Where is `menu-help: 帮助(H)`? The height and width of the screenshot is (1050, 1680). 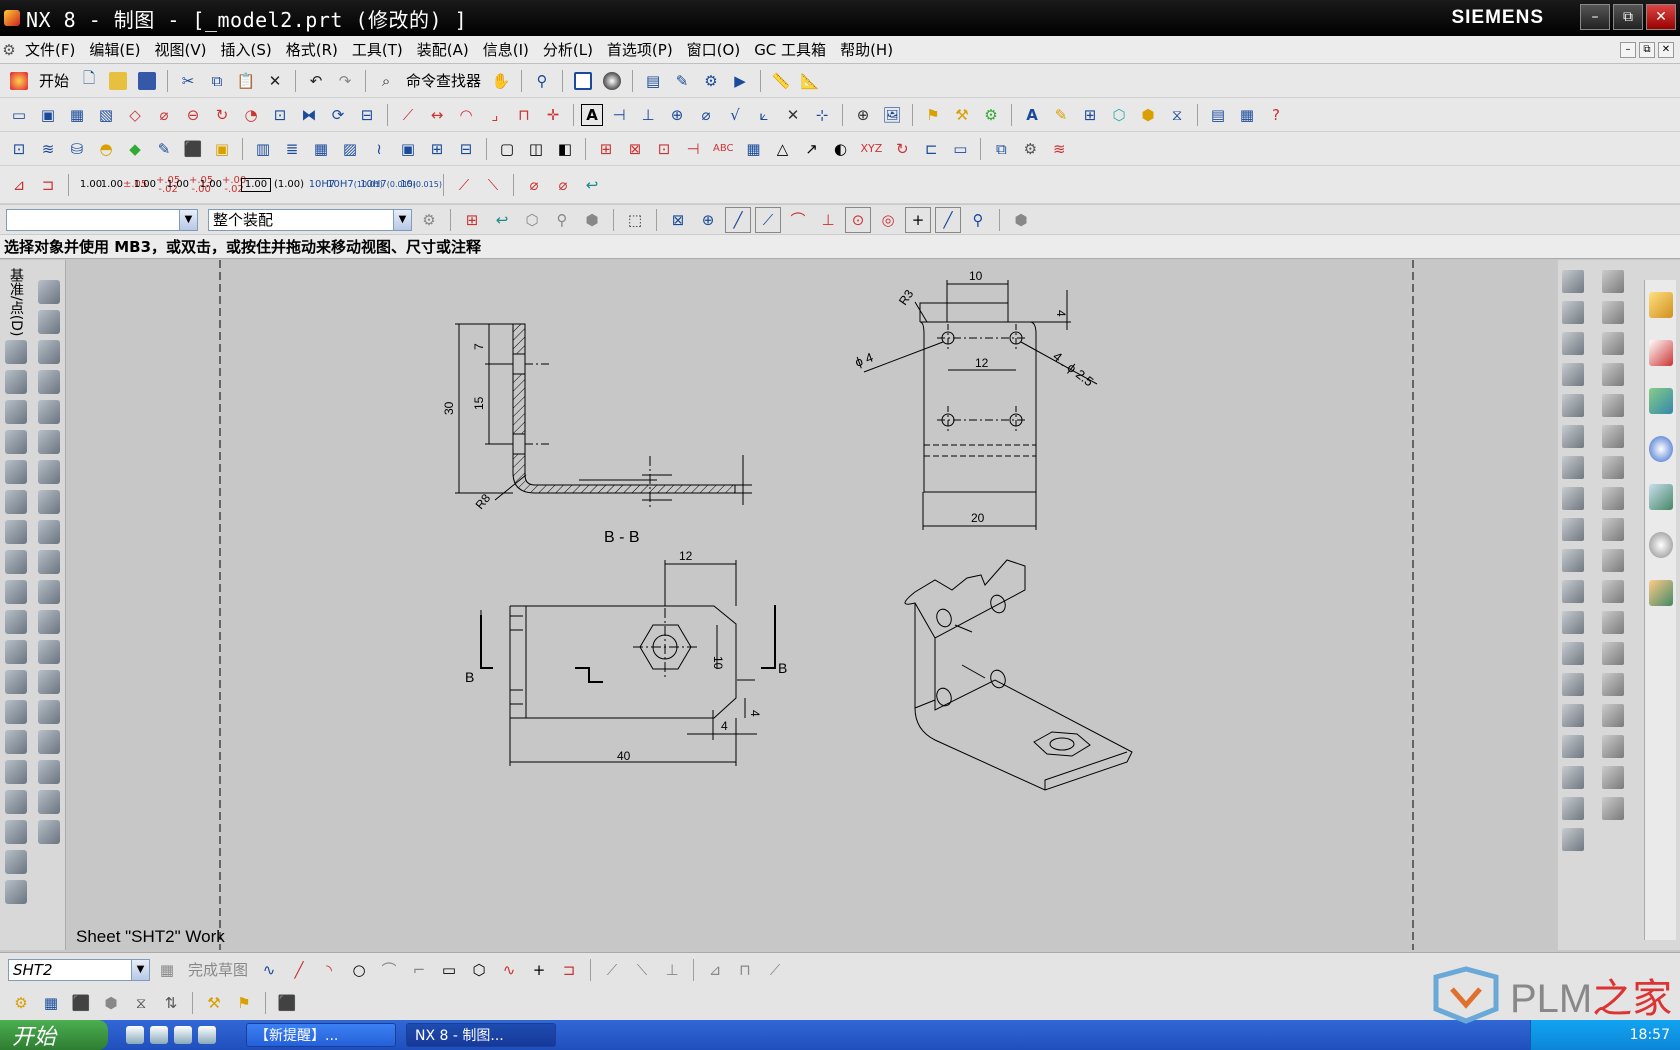 menu-help: 帮助(H) is located at coordinates (866, 49).